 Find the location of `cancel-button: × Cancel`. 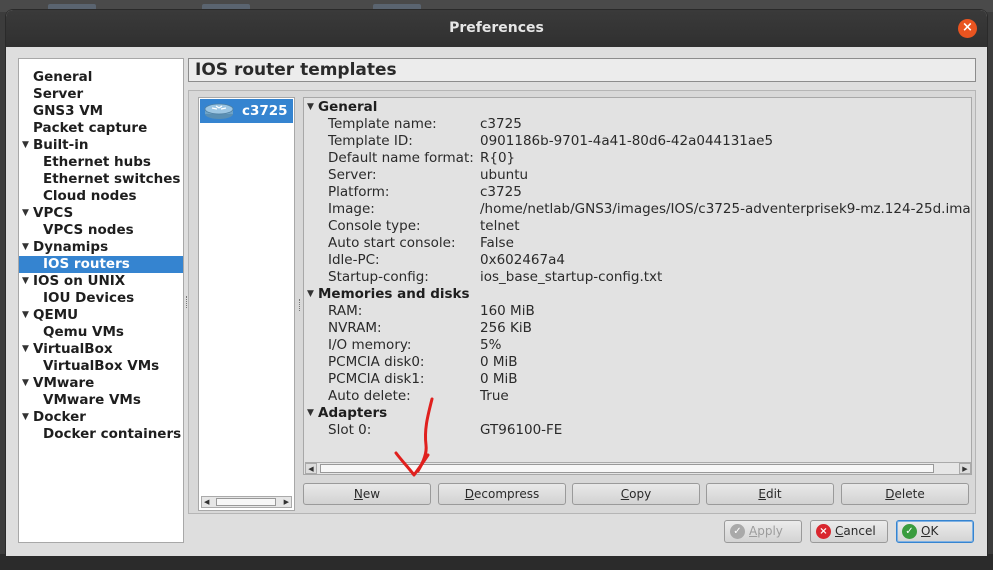

cancel-button: × Cancel is located at coordinates (849, 531).